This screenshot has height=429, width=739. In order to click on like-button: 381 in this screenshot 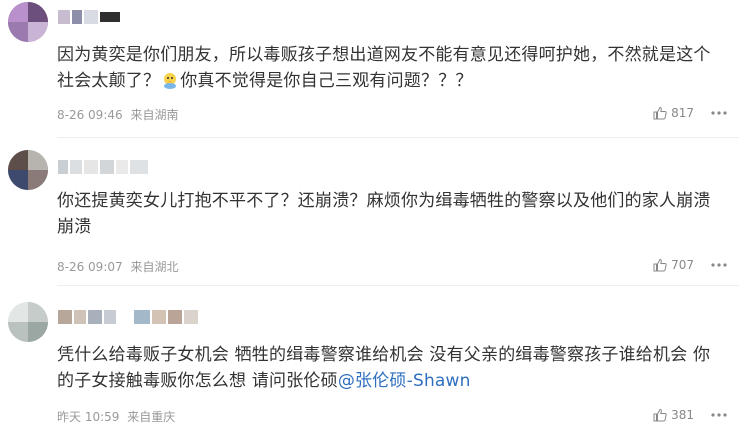, I will do `click(673, 415)`.